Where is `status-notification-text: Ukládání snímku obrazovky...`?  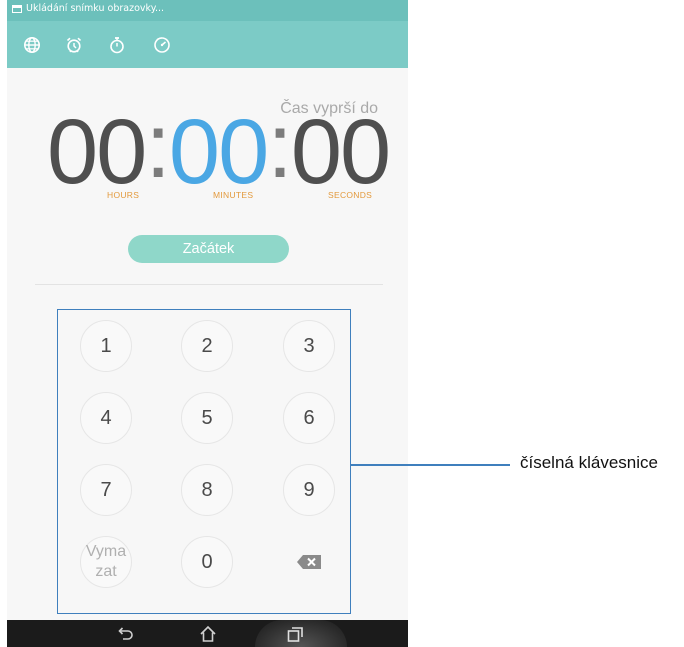
status-notification-text: Ukládání snímku obrazovky... is located at coordinates (95, 8).